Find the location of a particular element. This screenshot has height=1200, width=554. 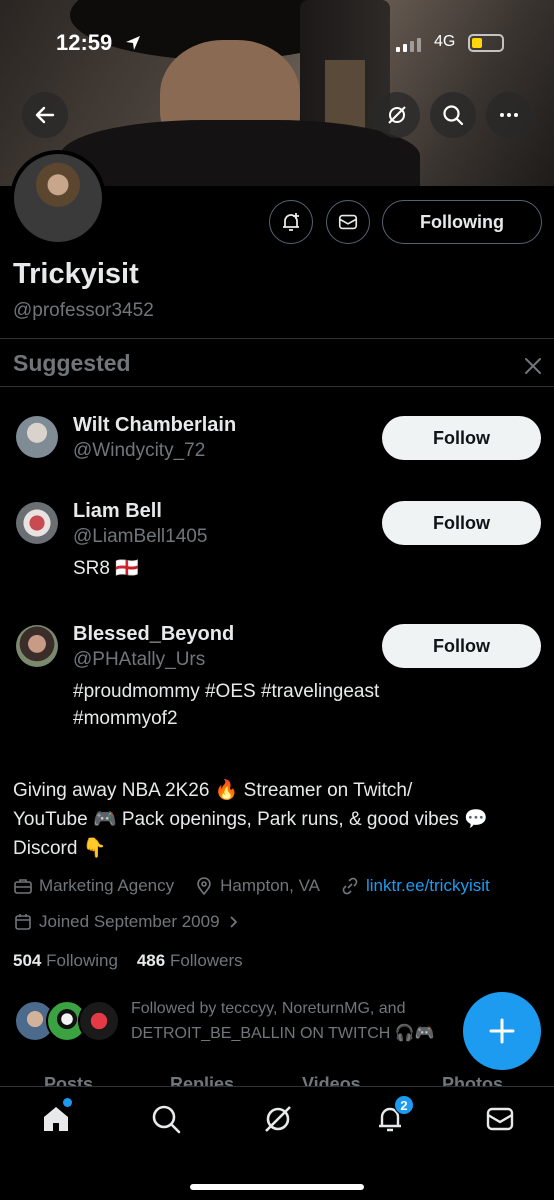

location-arrow-icon is located at coordinates (133, 43).